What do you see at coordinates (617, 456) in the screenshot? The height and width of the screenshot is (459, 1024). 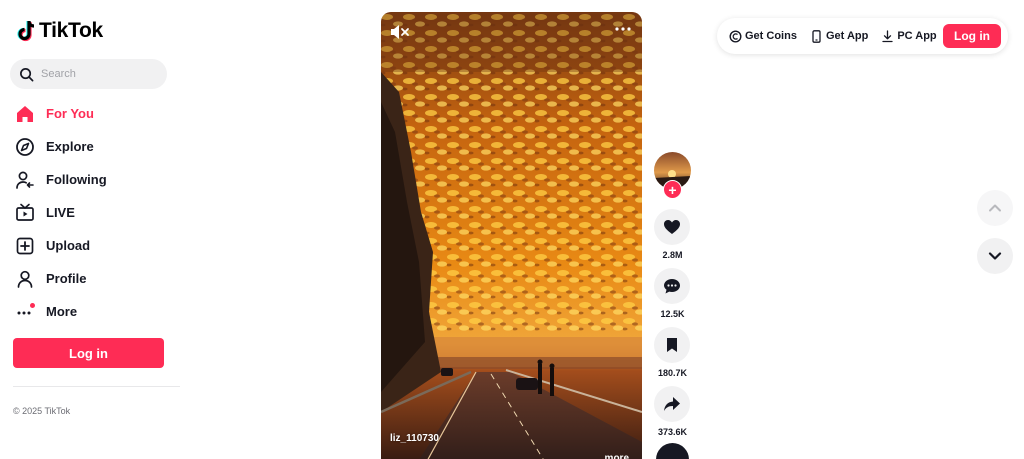 I see `caption-more-link: more` at bounding box center [617, 456].